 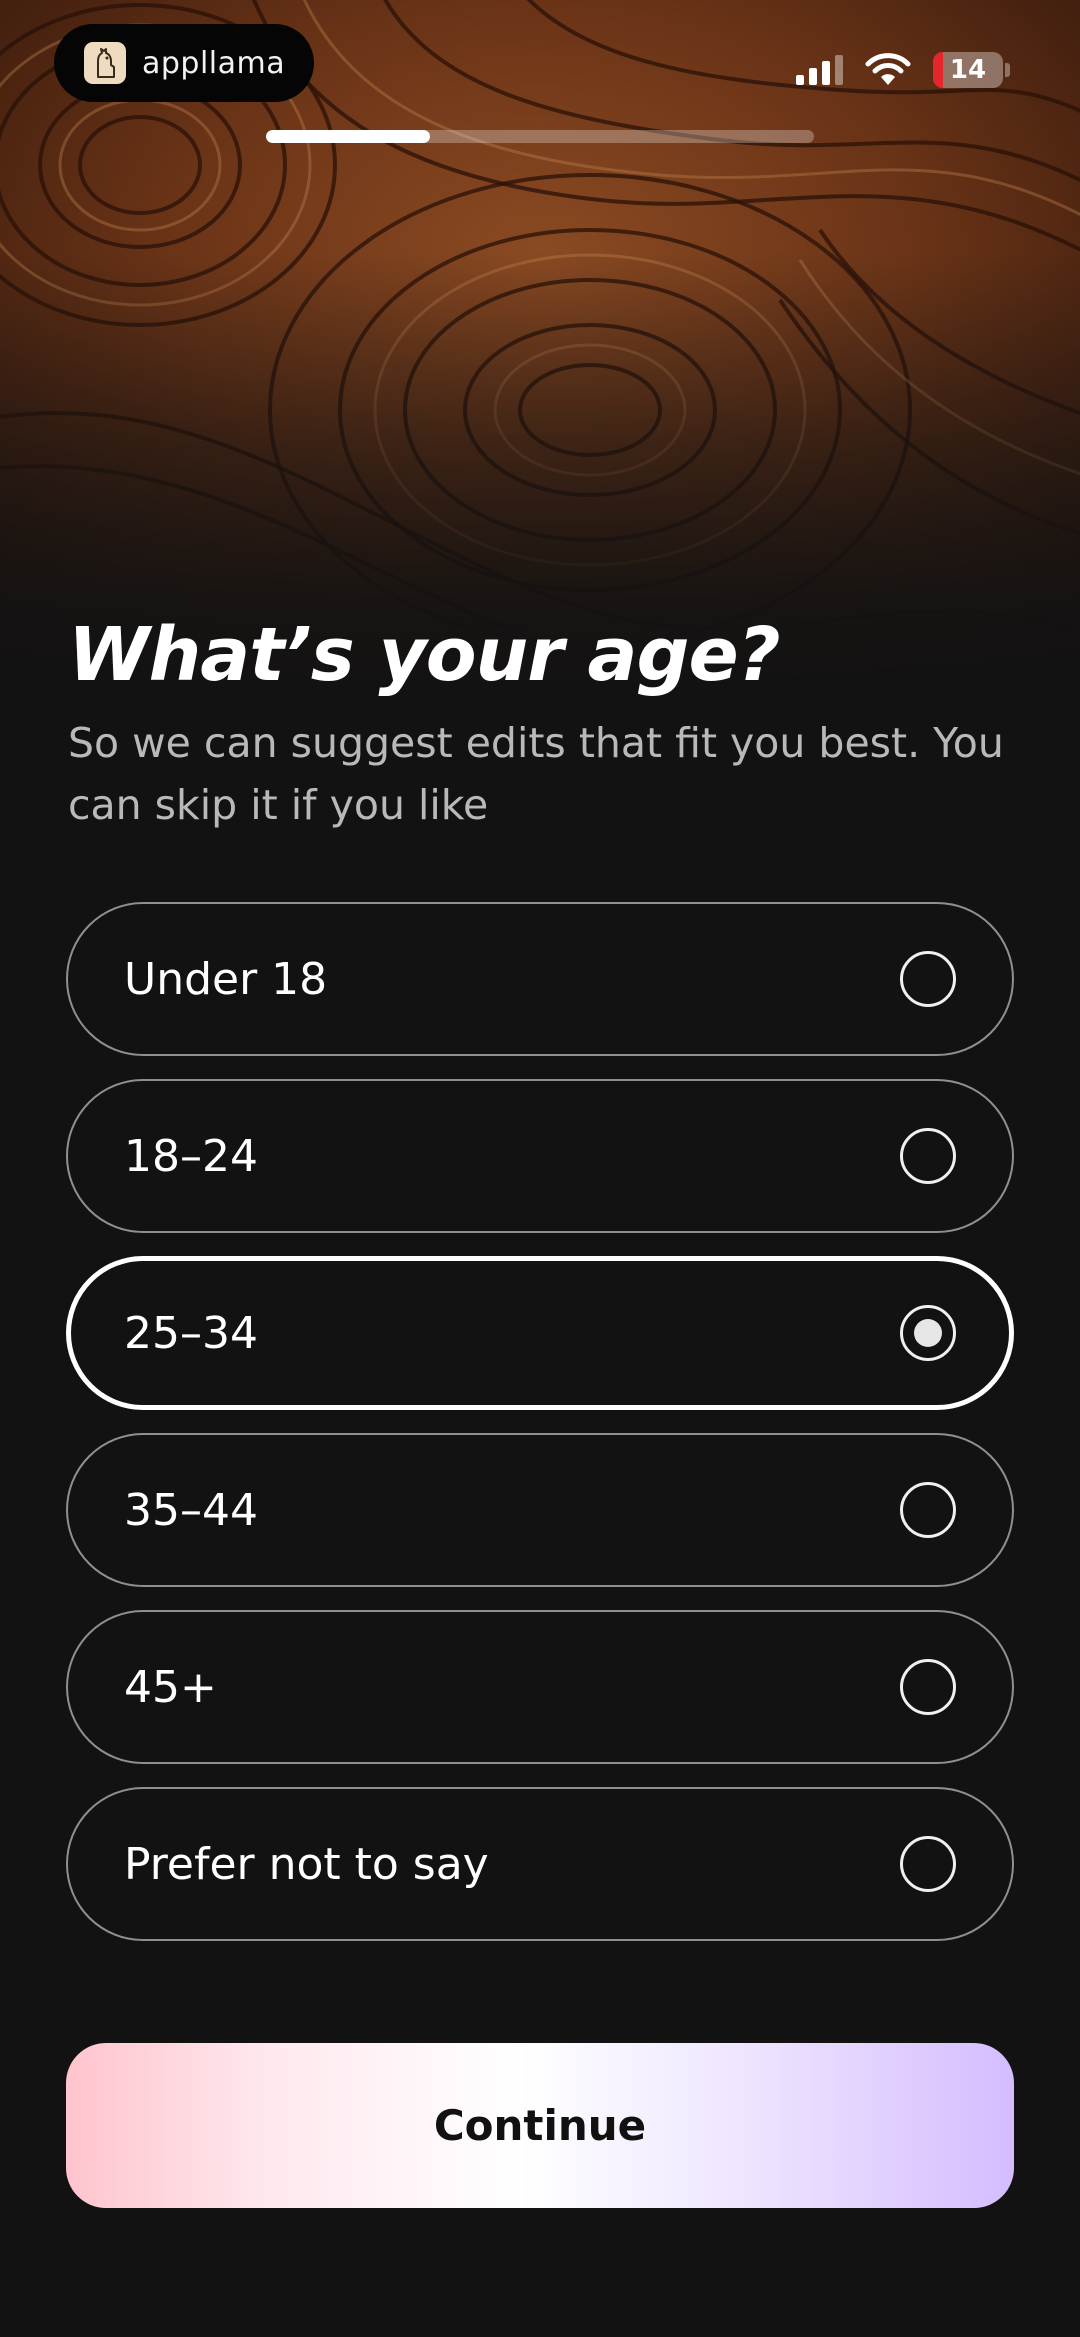 I want to click on continue-button-label: Continue, so click(x=540, y=2125).